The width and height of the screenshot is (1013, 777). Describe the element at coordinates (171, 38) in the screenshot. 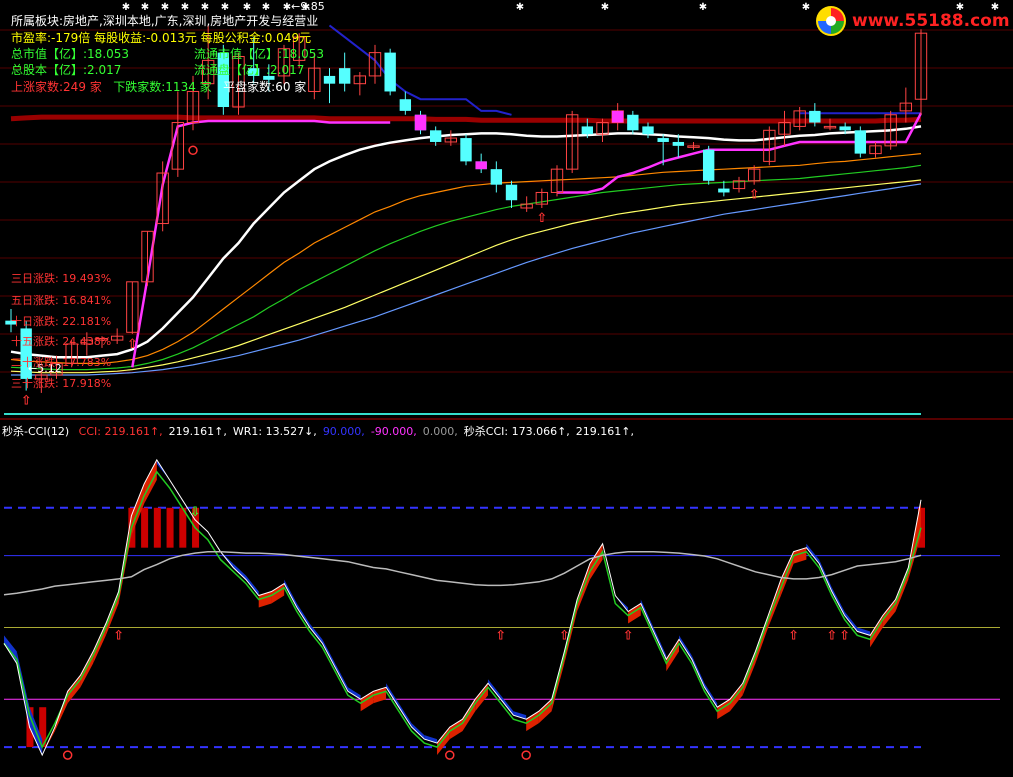

I see `eps-value: -0.013元` at that location.